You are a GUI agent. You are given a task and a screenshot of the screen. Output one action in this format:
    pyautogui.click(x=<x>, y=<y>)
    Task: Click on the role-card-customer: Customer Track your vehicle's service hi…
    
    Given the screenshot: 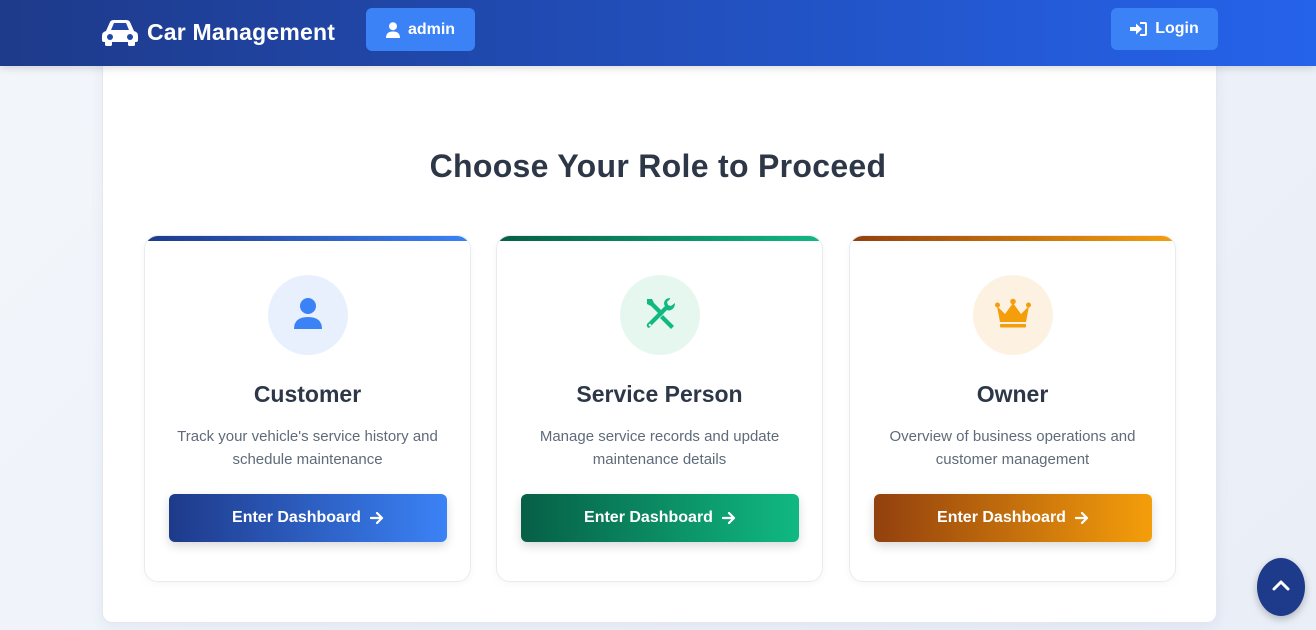 What is the action you would take?
    pyautogui.click(x=307, y=408)
    